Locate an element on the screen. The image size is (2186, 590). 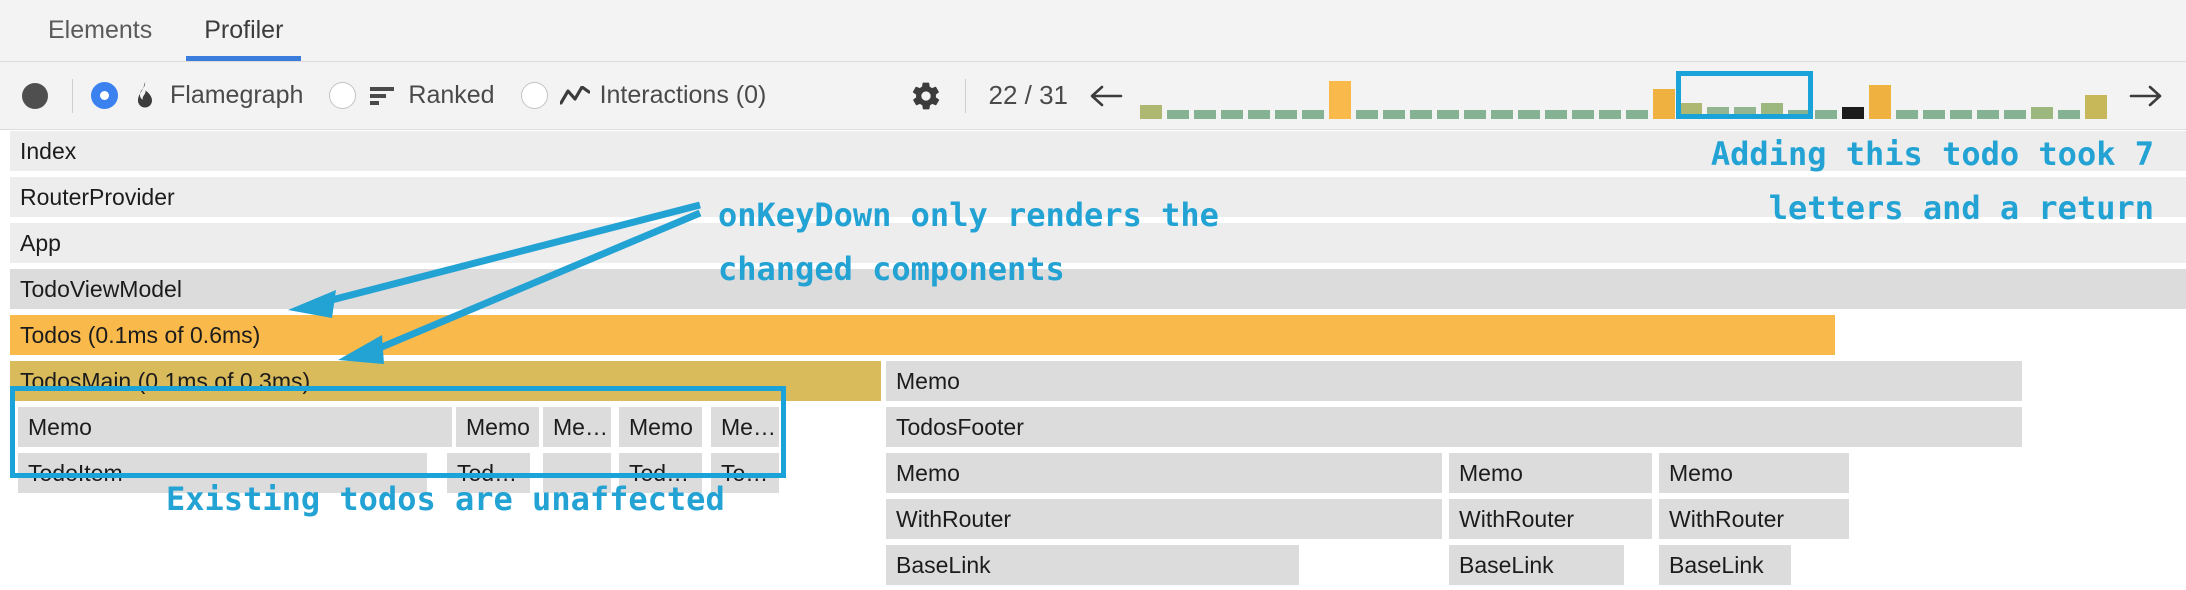
flamegraph-row: TodosMain (0.1ms of 0.3ms) Memo is located at coordinates (1093, 381).